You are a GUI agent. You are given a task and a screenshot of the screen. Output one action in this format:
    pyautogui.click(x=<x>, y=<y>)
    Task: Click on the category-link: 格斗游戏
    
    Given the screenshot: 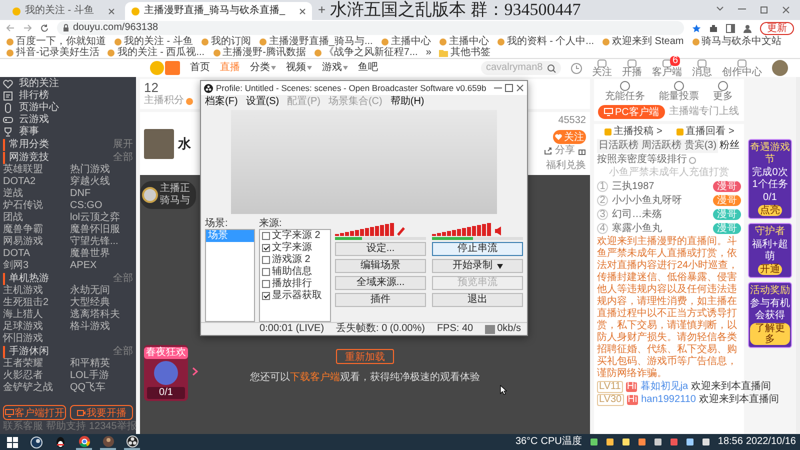 What is the action you would take?
    pyautogui.click(x=101, y=327)
    